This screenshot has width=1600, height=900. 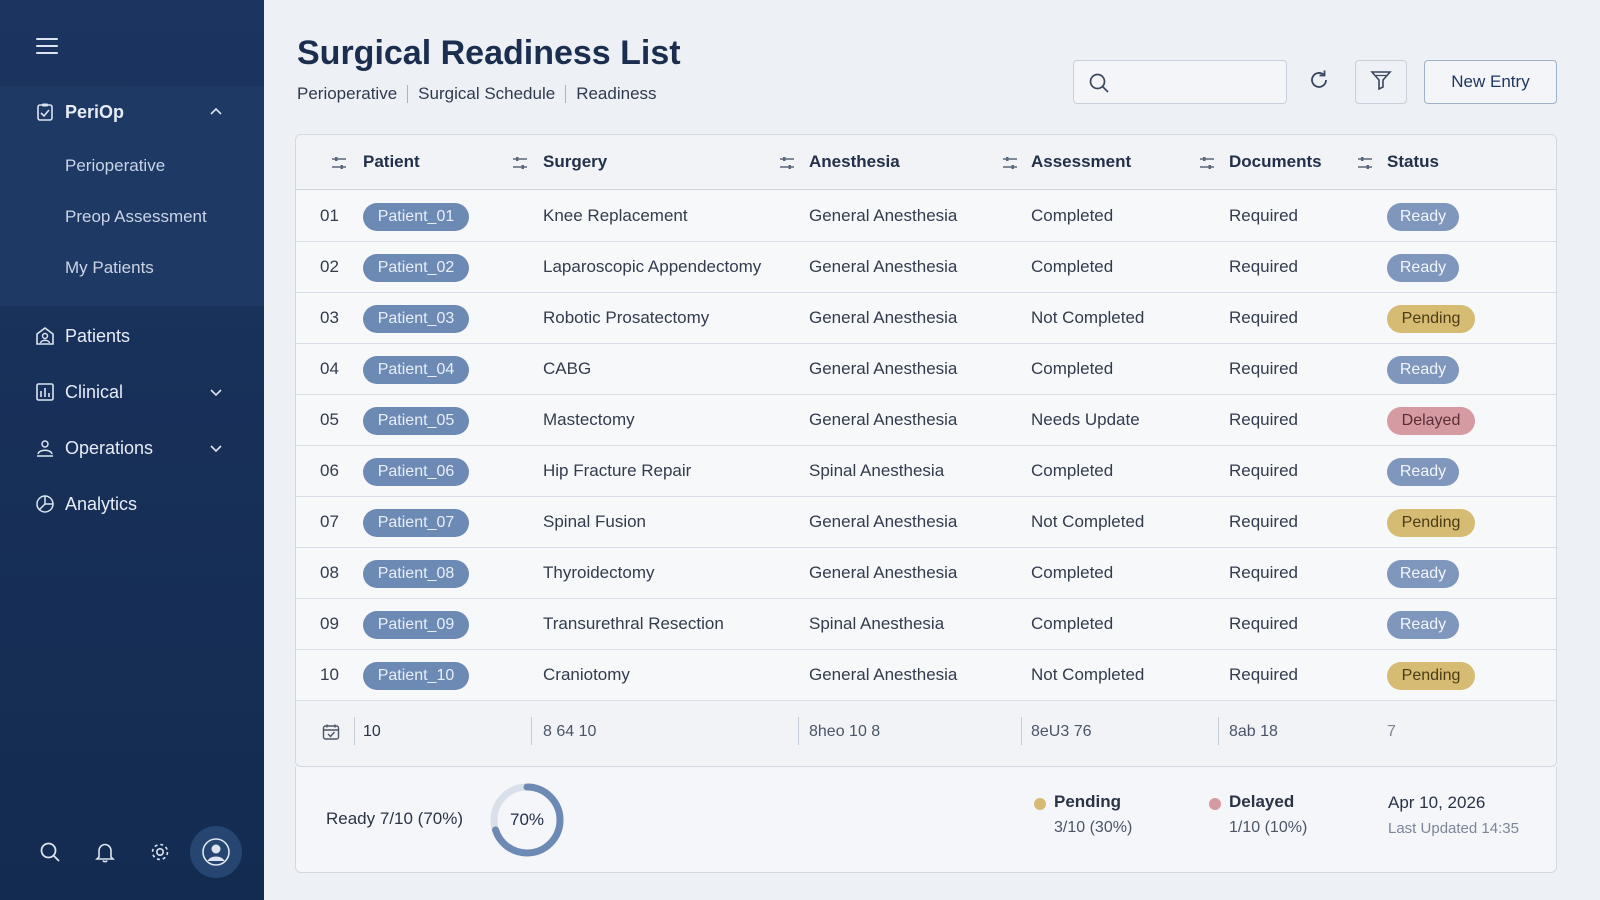 What do you see at coordinates (926, 733) in the screenshot?
I see `table-summary-row: 10 8 64 10 8heo 10 8 8eU3 76 8ab 18 7` at bounding box center [926, 733].